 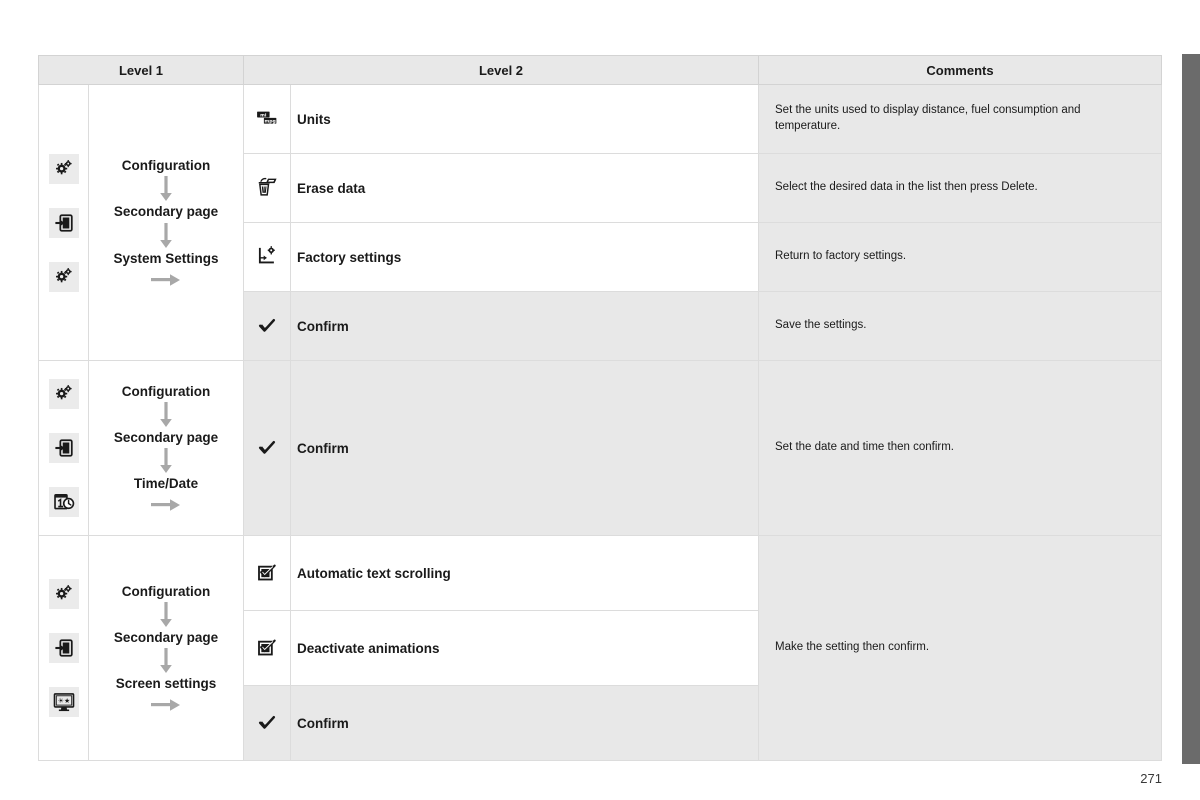 I want to click on factory-reset-icon, so click(x=267, y=256).